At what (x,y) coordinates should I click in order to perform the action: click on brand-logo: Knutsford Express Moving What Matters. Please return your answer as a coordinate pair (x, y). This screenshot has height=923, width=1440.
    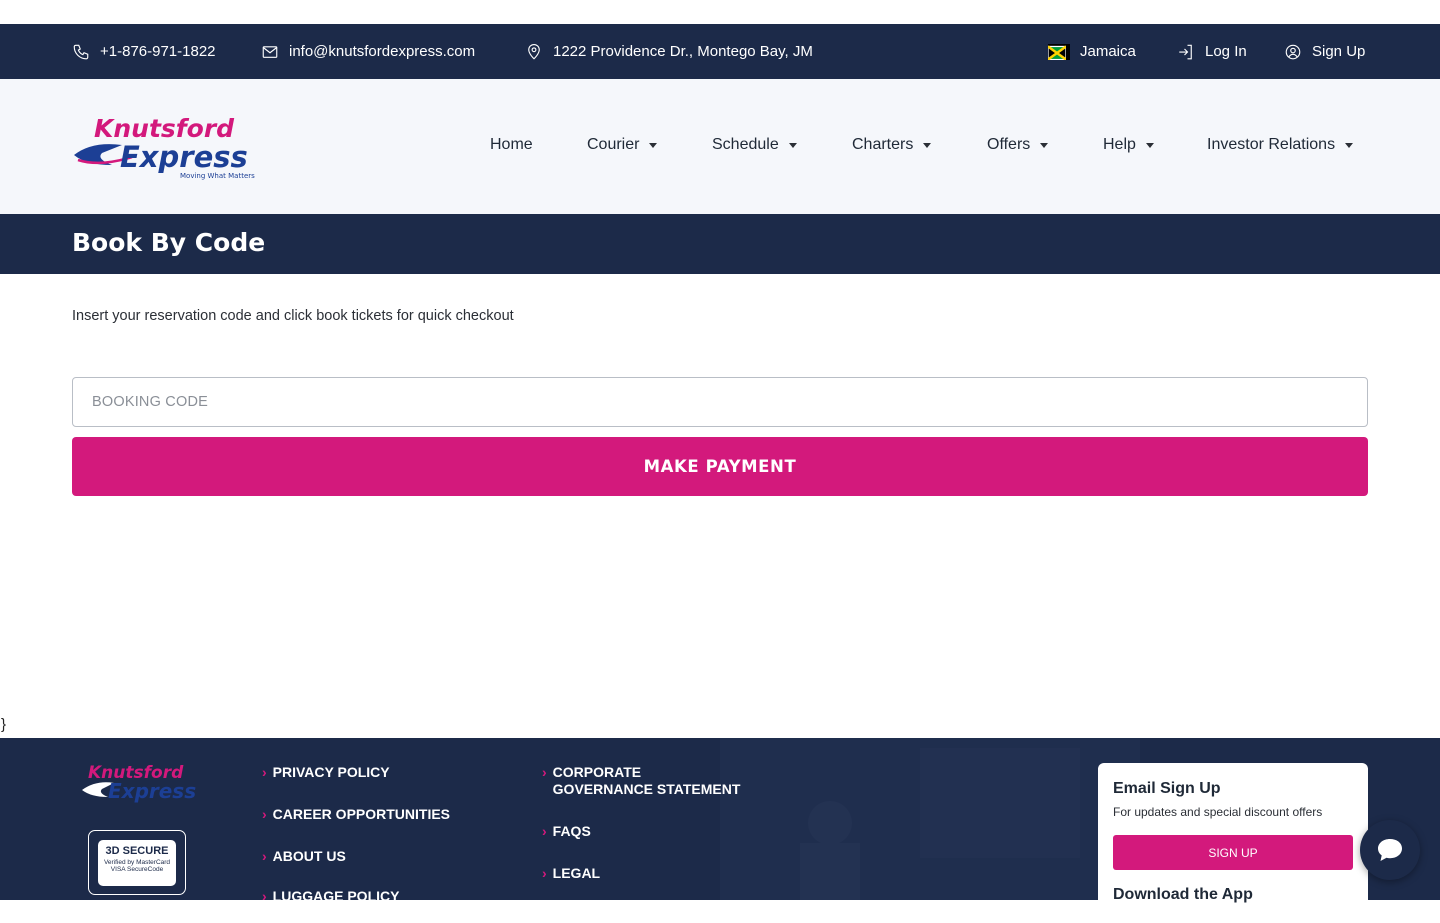
    Looking at the image, I should click on (170, 147).